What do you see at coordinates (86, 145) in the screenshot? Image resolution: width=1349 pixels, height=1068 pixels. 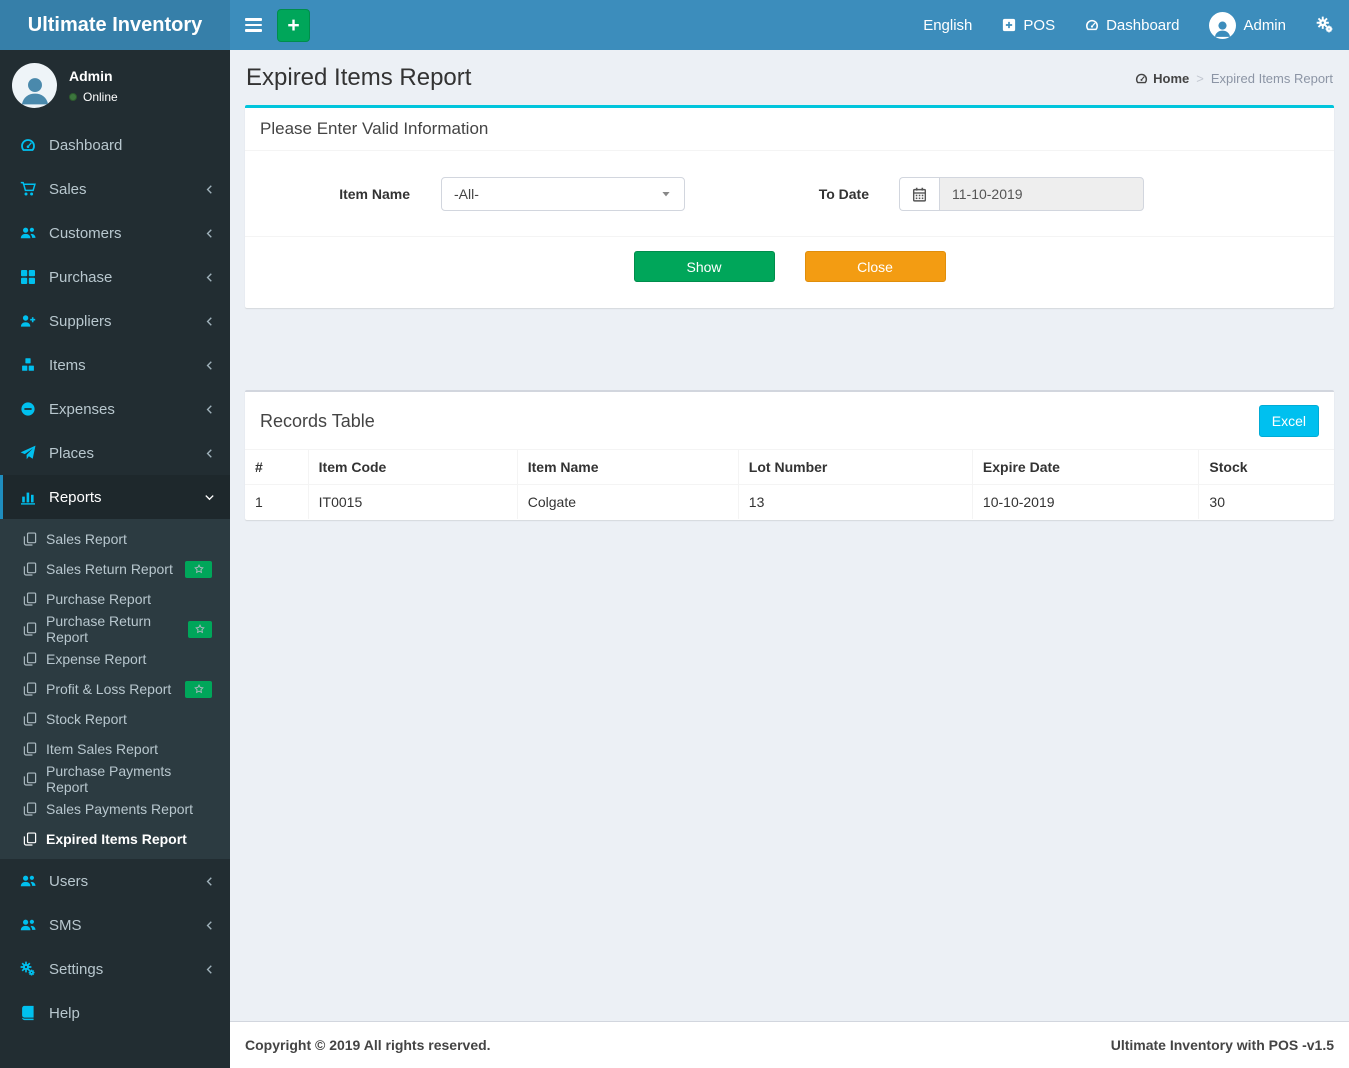 I see `sidebar-item-label: Dashboard` at bounding box center [86, 145].